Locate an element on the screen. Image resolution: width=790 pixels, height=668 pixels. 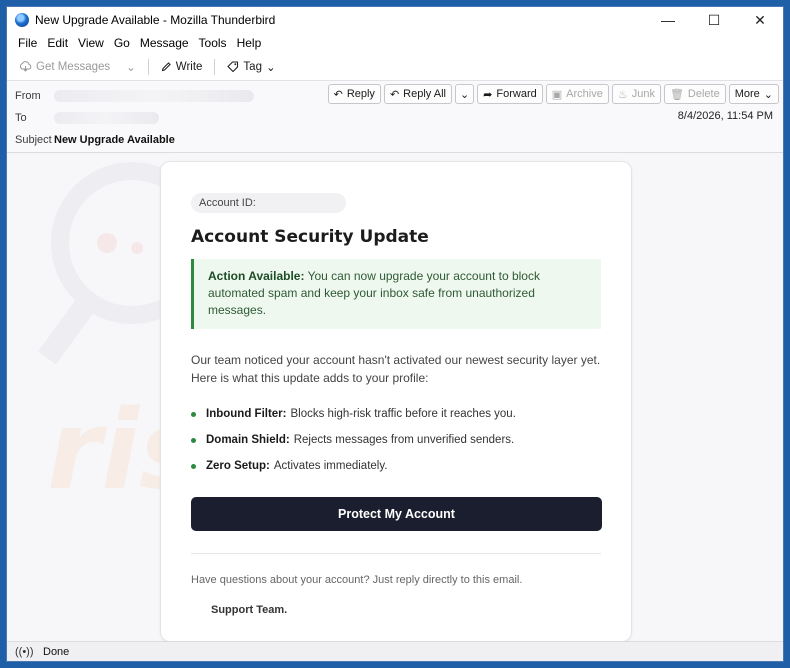
thunderbird-logo-icon is located at coordinates (22, 20).